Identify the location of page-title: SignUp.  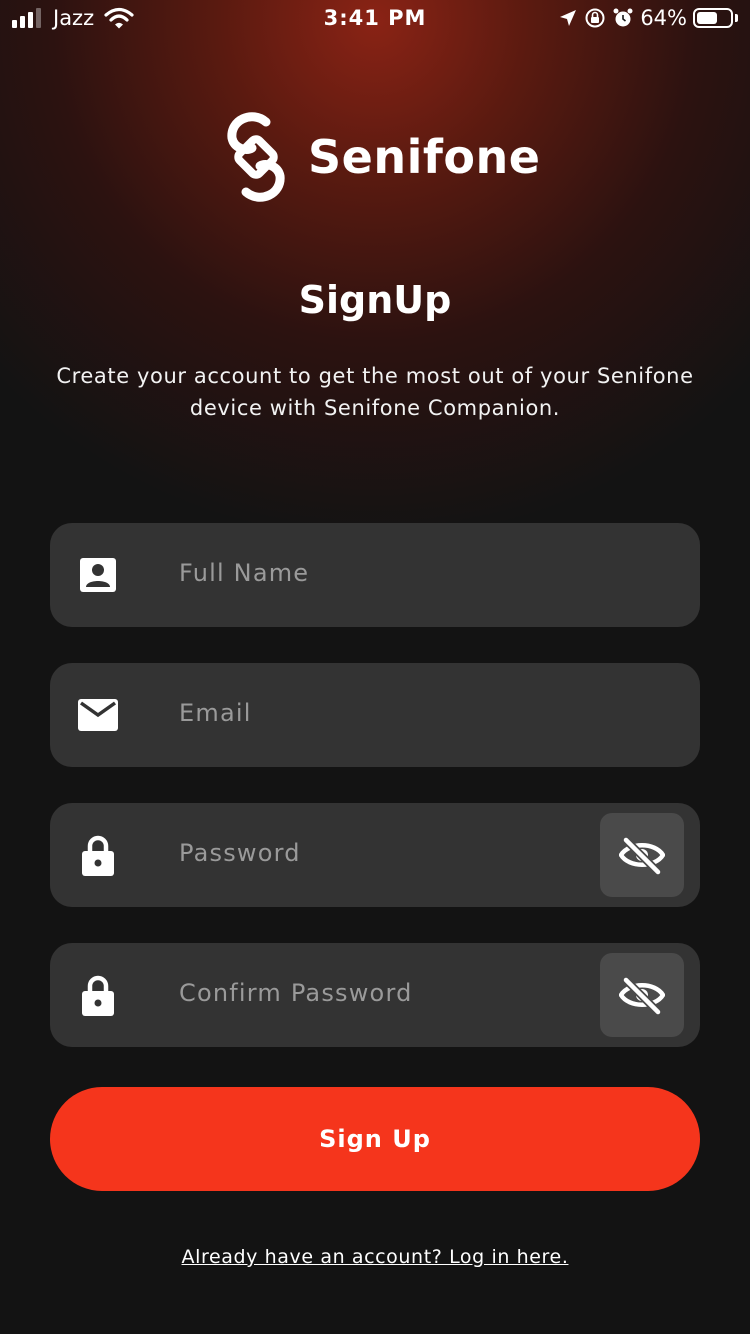
(375, 300).